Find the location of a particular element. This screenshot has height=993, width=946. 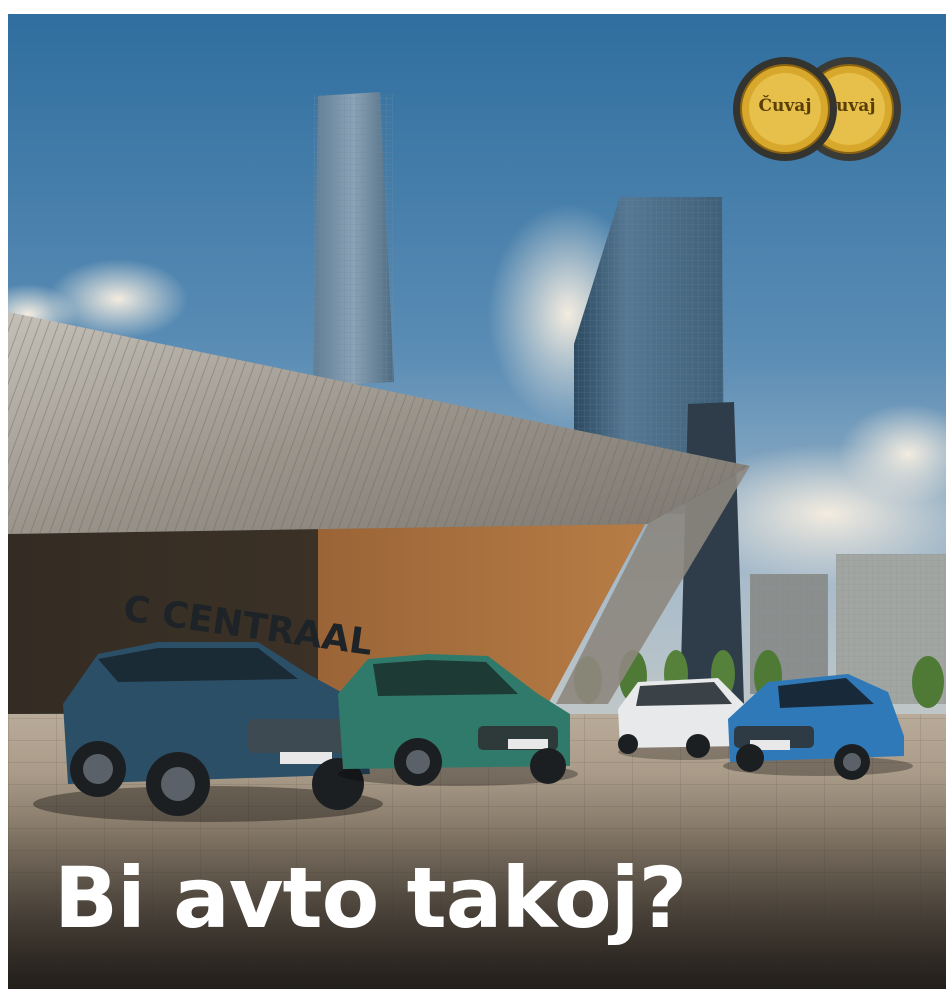

ad-headline: Bi avto takoj? is located at coordinates (370, 898).